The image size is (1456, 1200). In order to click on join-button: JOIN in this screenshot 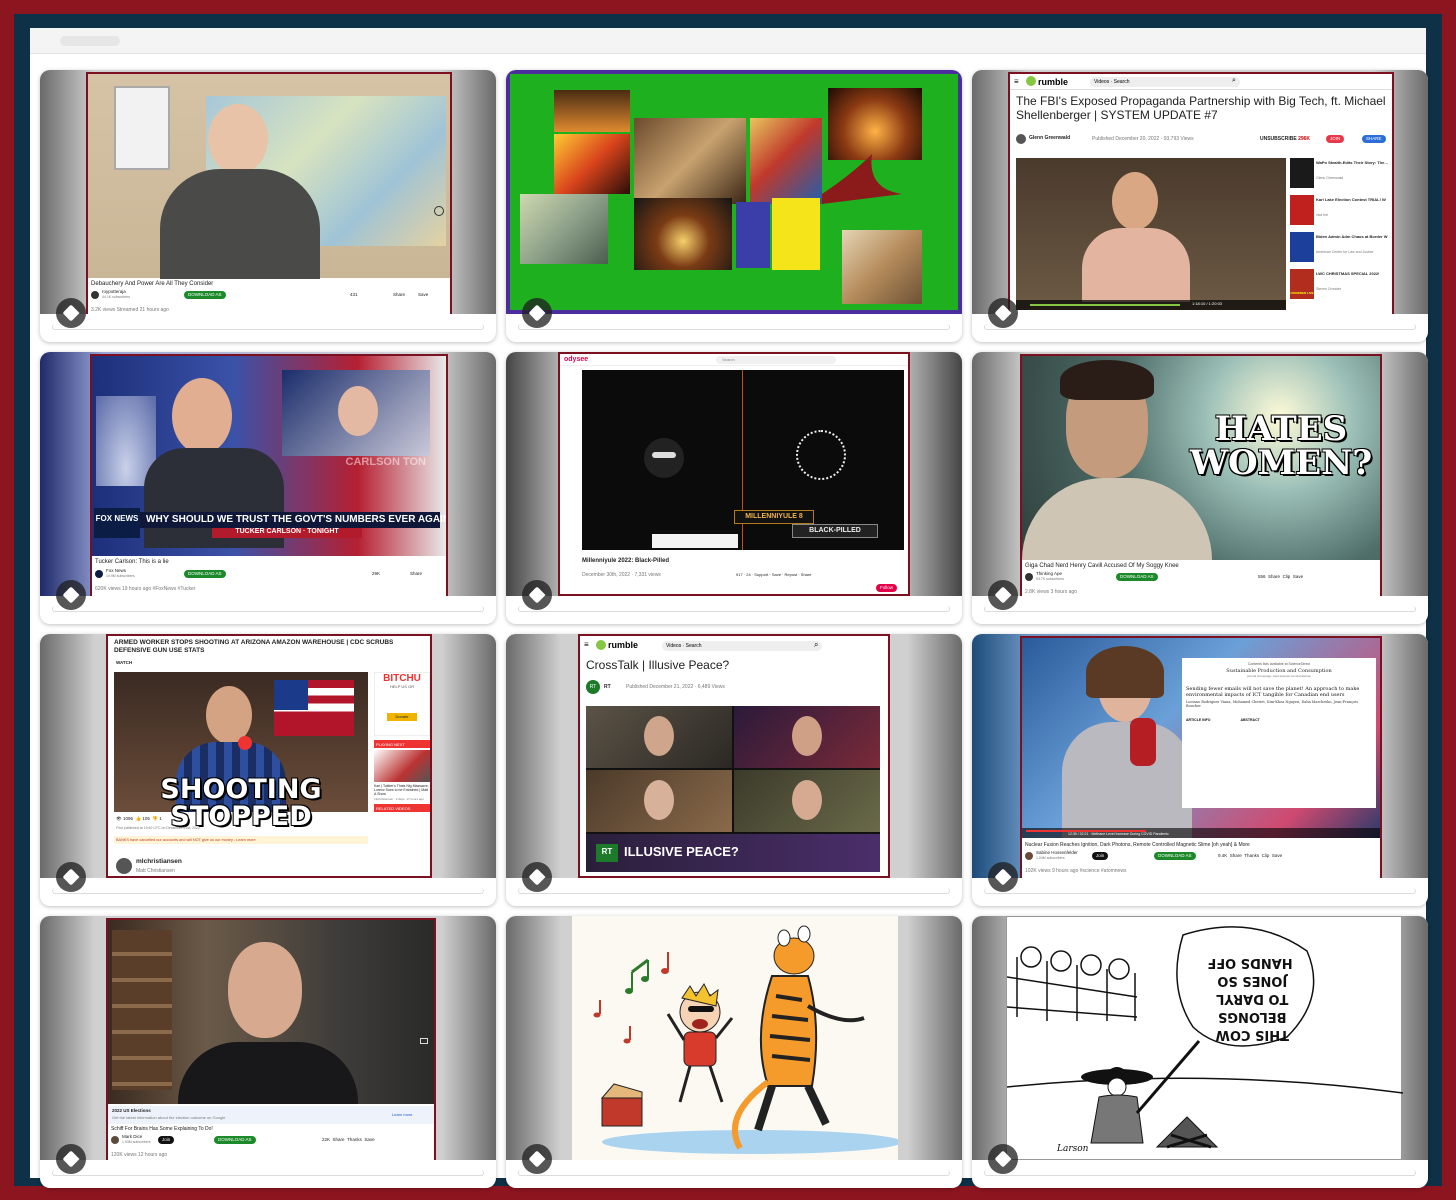, I will do `click(1335, 139)`.